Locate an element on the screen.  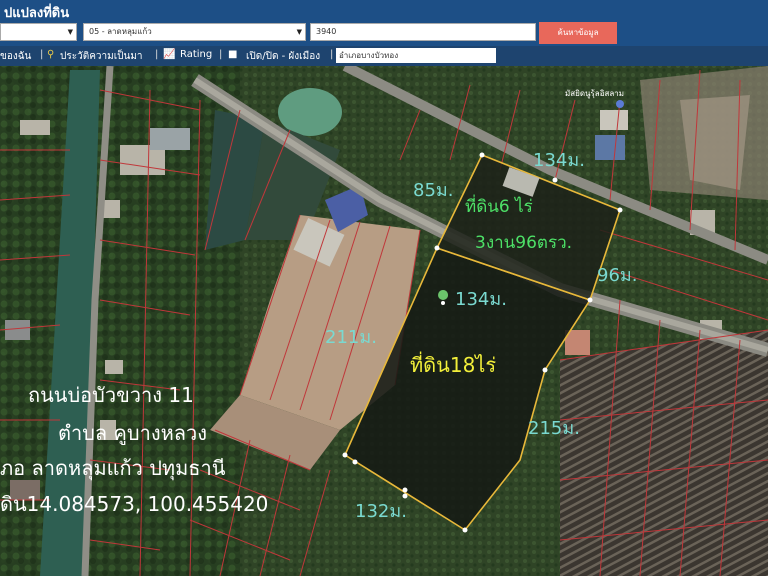
info-coordinates: ดิน14.084573, 100.455420 is located at coordinates (134, 504).